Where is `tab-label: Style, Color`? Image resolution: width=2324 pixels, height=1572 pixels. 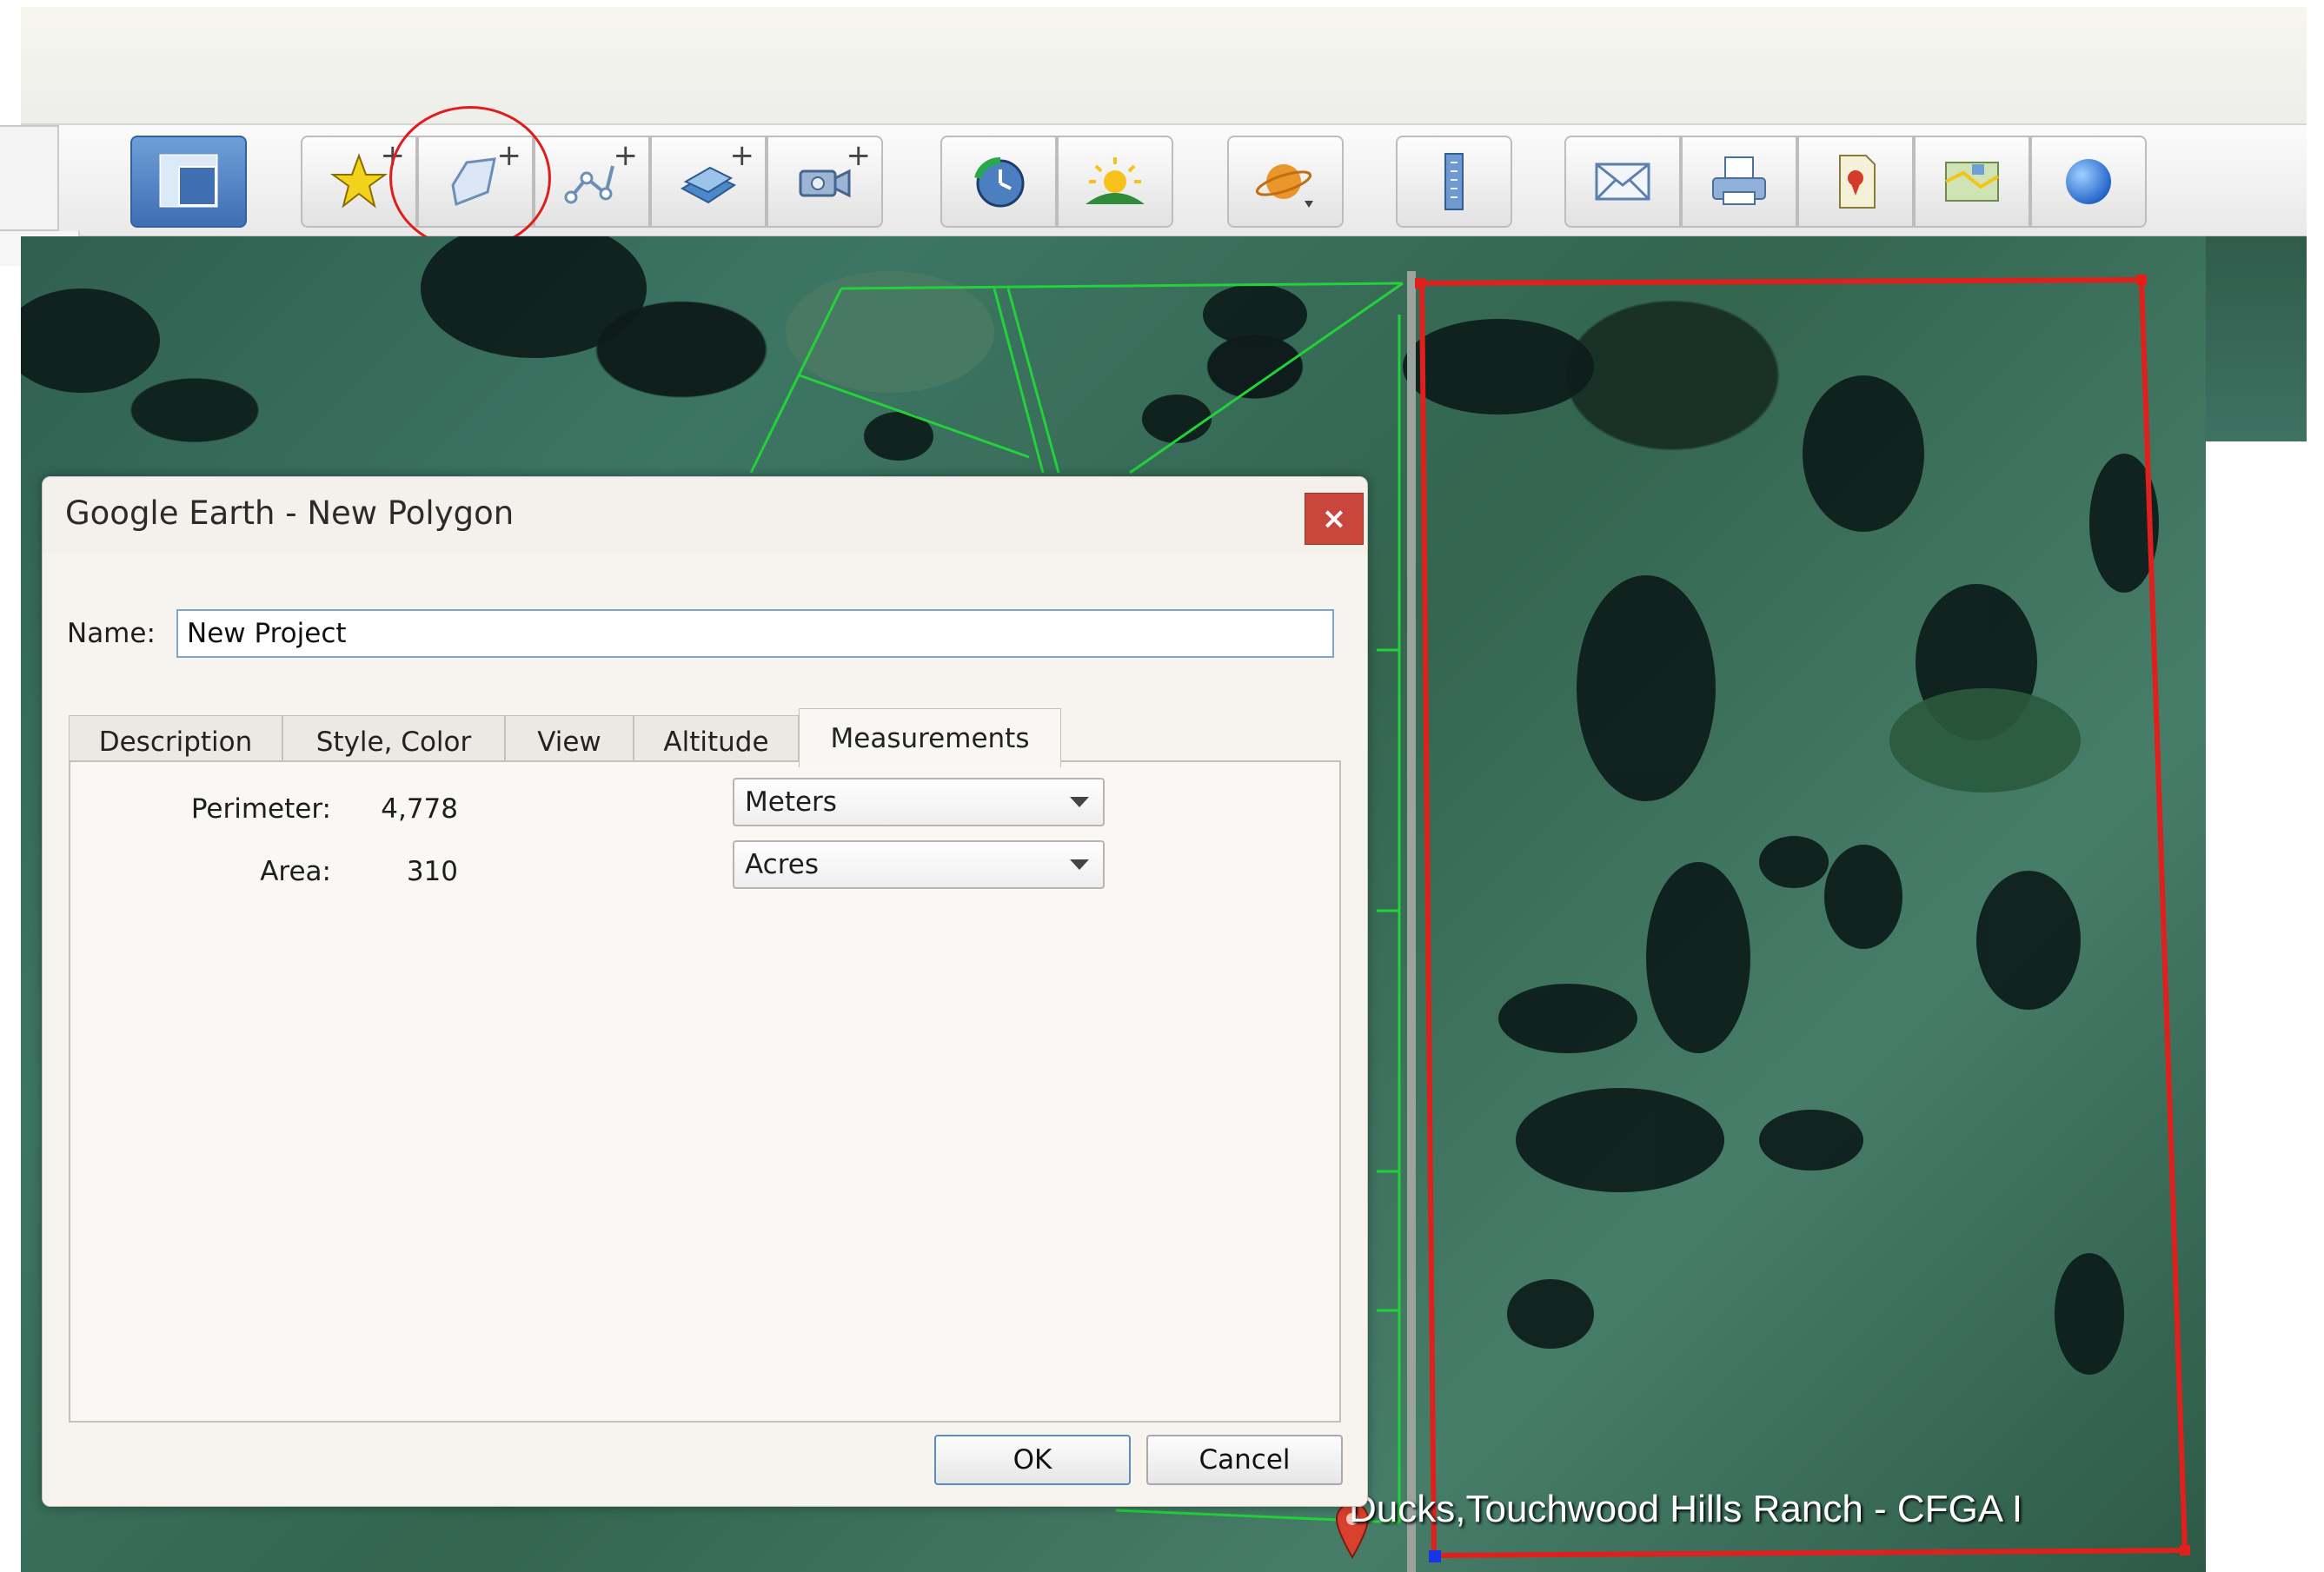
tab-label: Style, Color is located at coordinates (394, 742).